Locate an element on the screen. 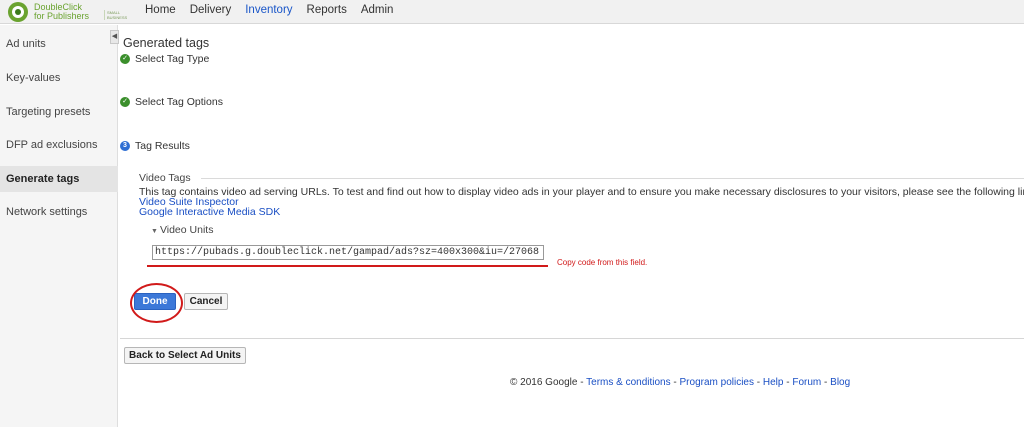 The height and width of the screenshot is (427, 1024). copy-code-annotation: Copy code from this field. is located at coordinates (602, 262).